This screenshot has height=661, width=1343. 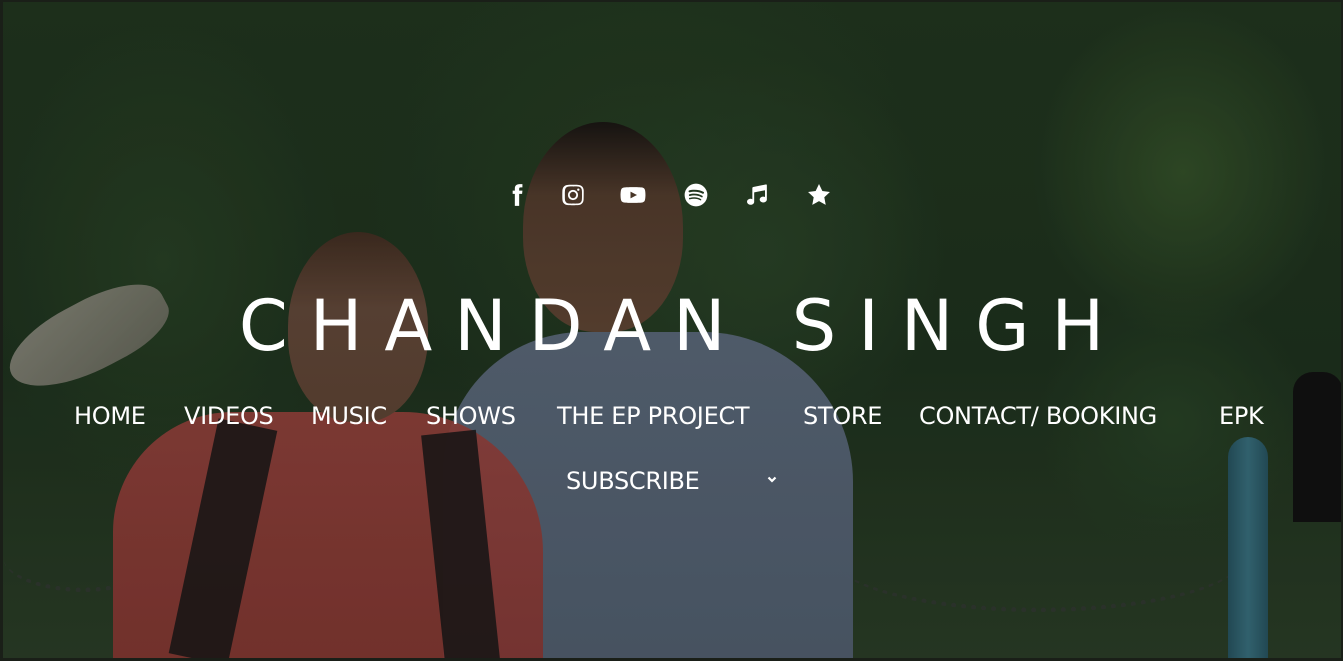 What do you see at coordinates (471, 416) in the screenshot?
I see `nav-item-shows: SHOWS` at bounding box center [471, 416].